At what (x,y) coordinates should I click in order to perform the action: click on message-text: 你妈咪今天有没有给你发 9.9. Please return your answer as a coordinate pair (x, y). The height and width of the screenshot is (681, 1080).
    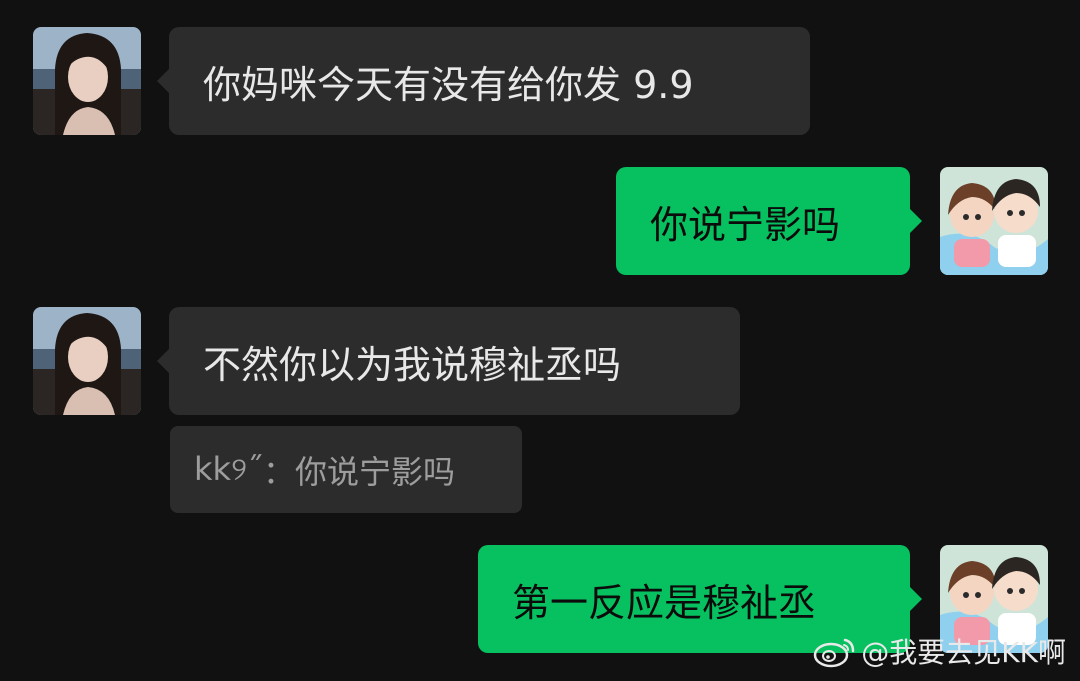
    Looking at the image, I should click on (448, 84).